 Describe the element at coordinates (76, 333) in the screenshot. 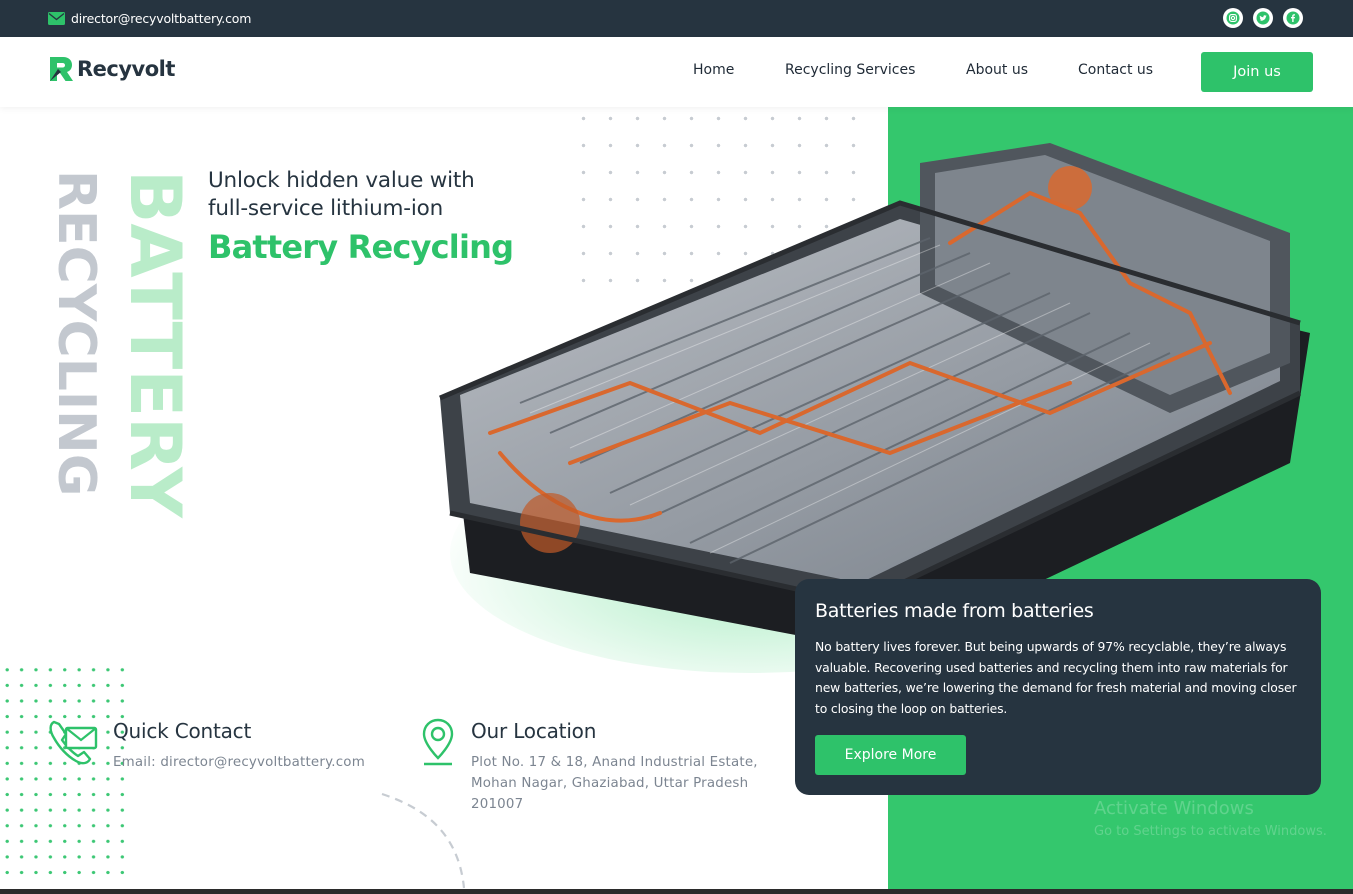

I see `vertical-recycling-text: RECYCLING` at that location.